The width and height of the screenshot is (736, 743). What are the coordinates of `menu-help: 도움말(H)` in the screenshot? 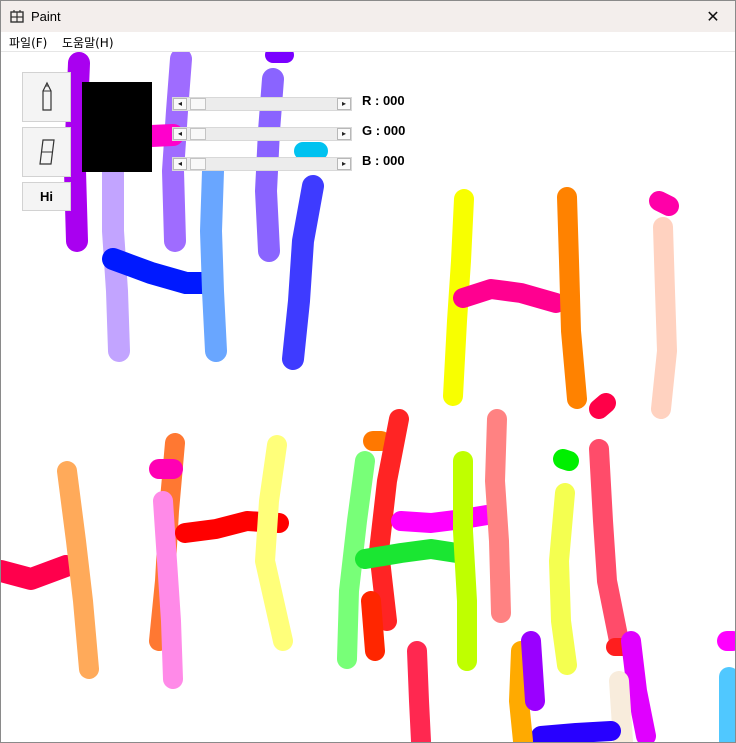 It's located at (88, 42).